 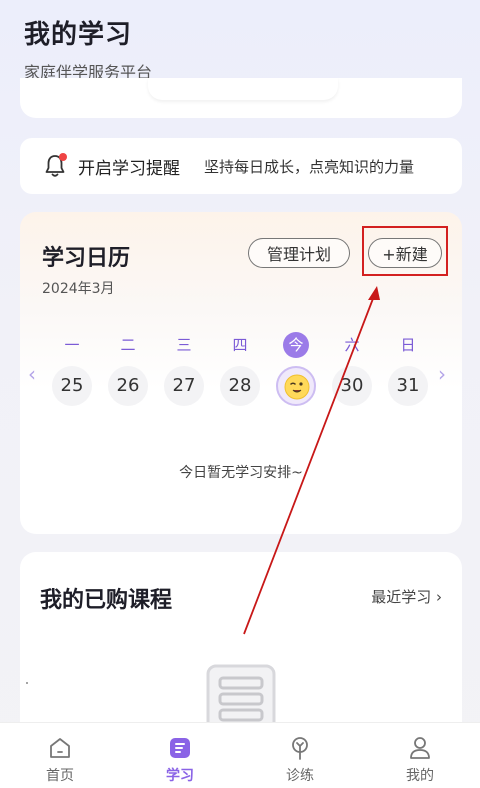 What do you see at coordinates (299, 253) in the screenshot?
I see `manage-plan-button: 管理计划` at bounding box center [299, 253].